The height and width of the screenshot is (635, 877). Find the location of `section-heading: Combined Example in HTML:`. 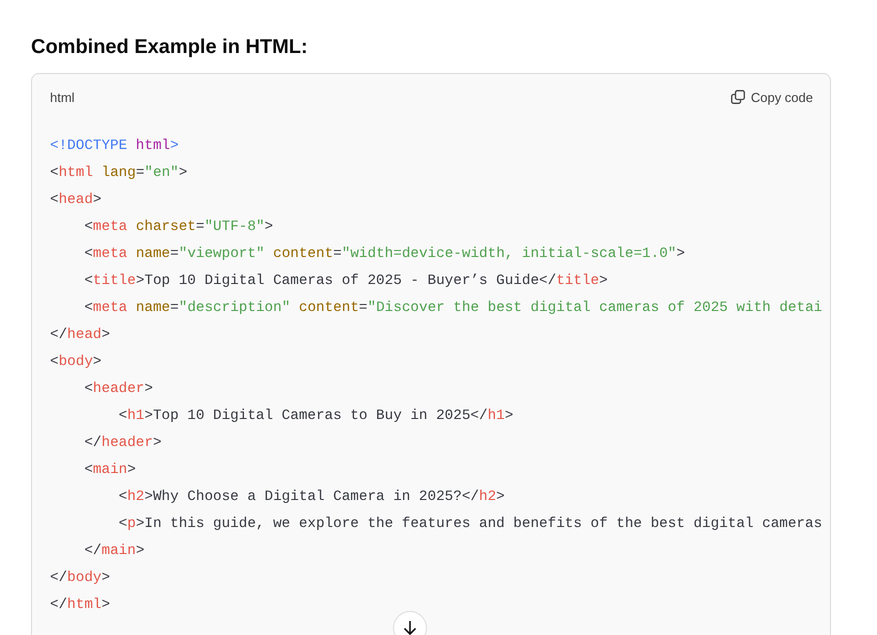

section-heading: Combined Example in HTML: is located at coordinates (170, 47).